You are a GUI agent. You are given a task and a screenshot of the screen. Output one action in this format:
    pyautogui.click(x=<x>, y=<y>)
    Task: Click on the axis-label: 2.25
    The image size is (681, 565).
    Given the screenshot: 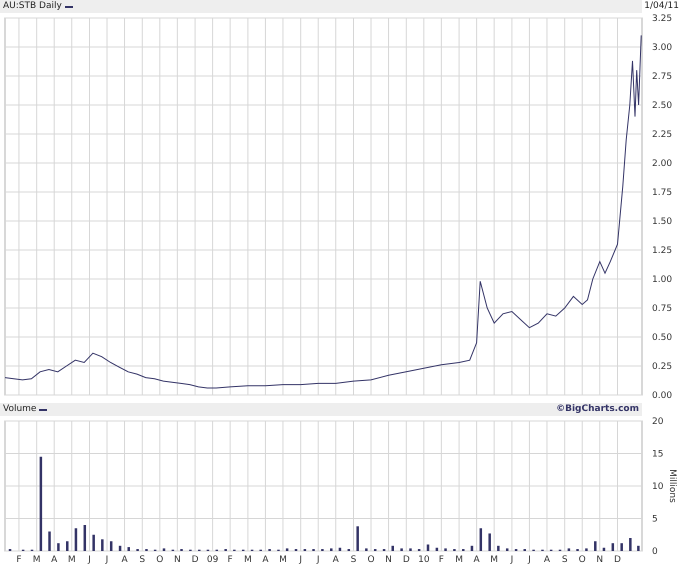 What is the action you would take?
    pyautogui.click(x=662, y=135)
    